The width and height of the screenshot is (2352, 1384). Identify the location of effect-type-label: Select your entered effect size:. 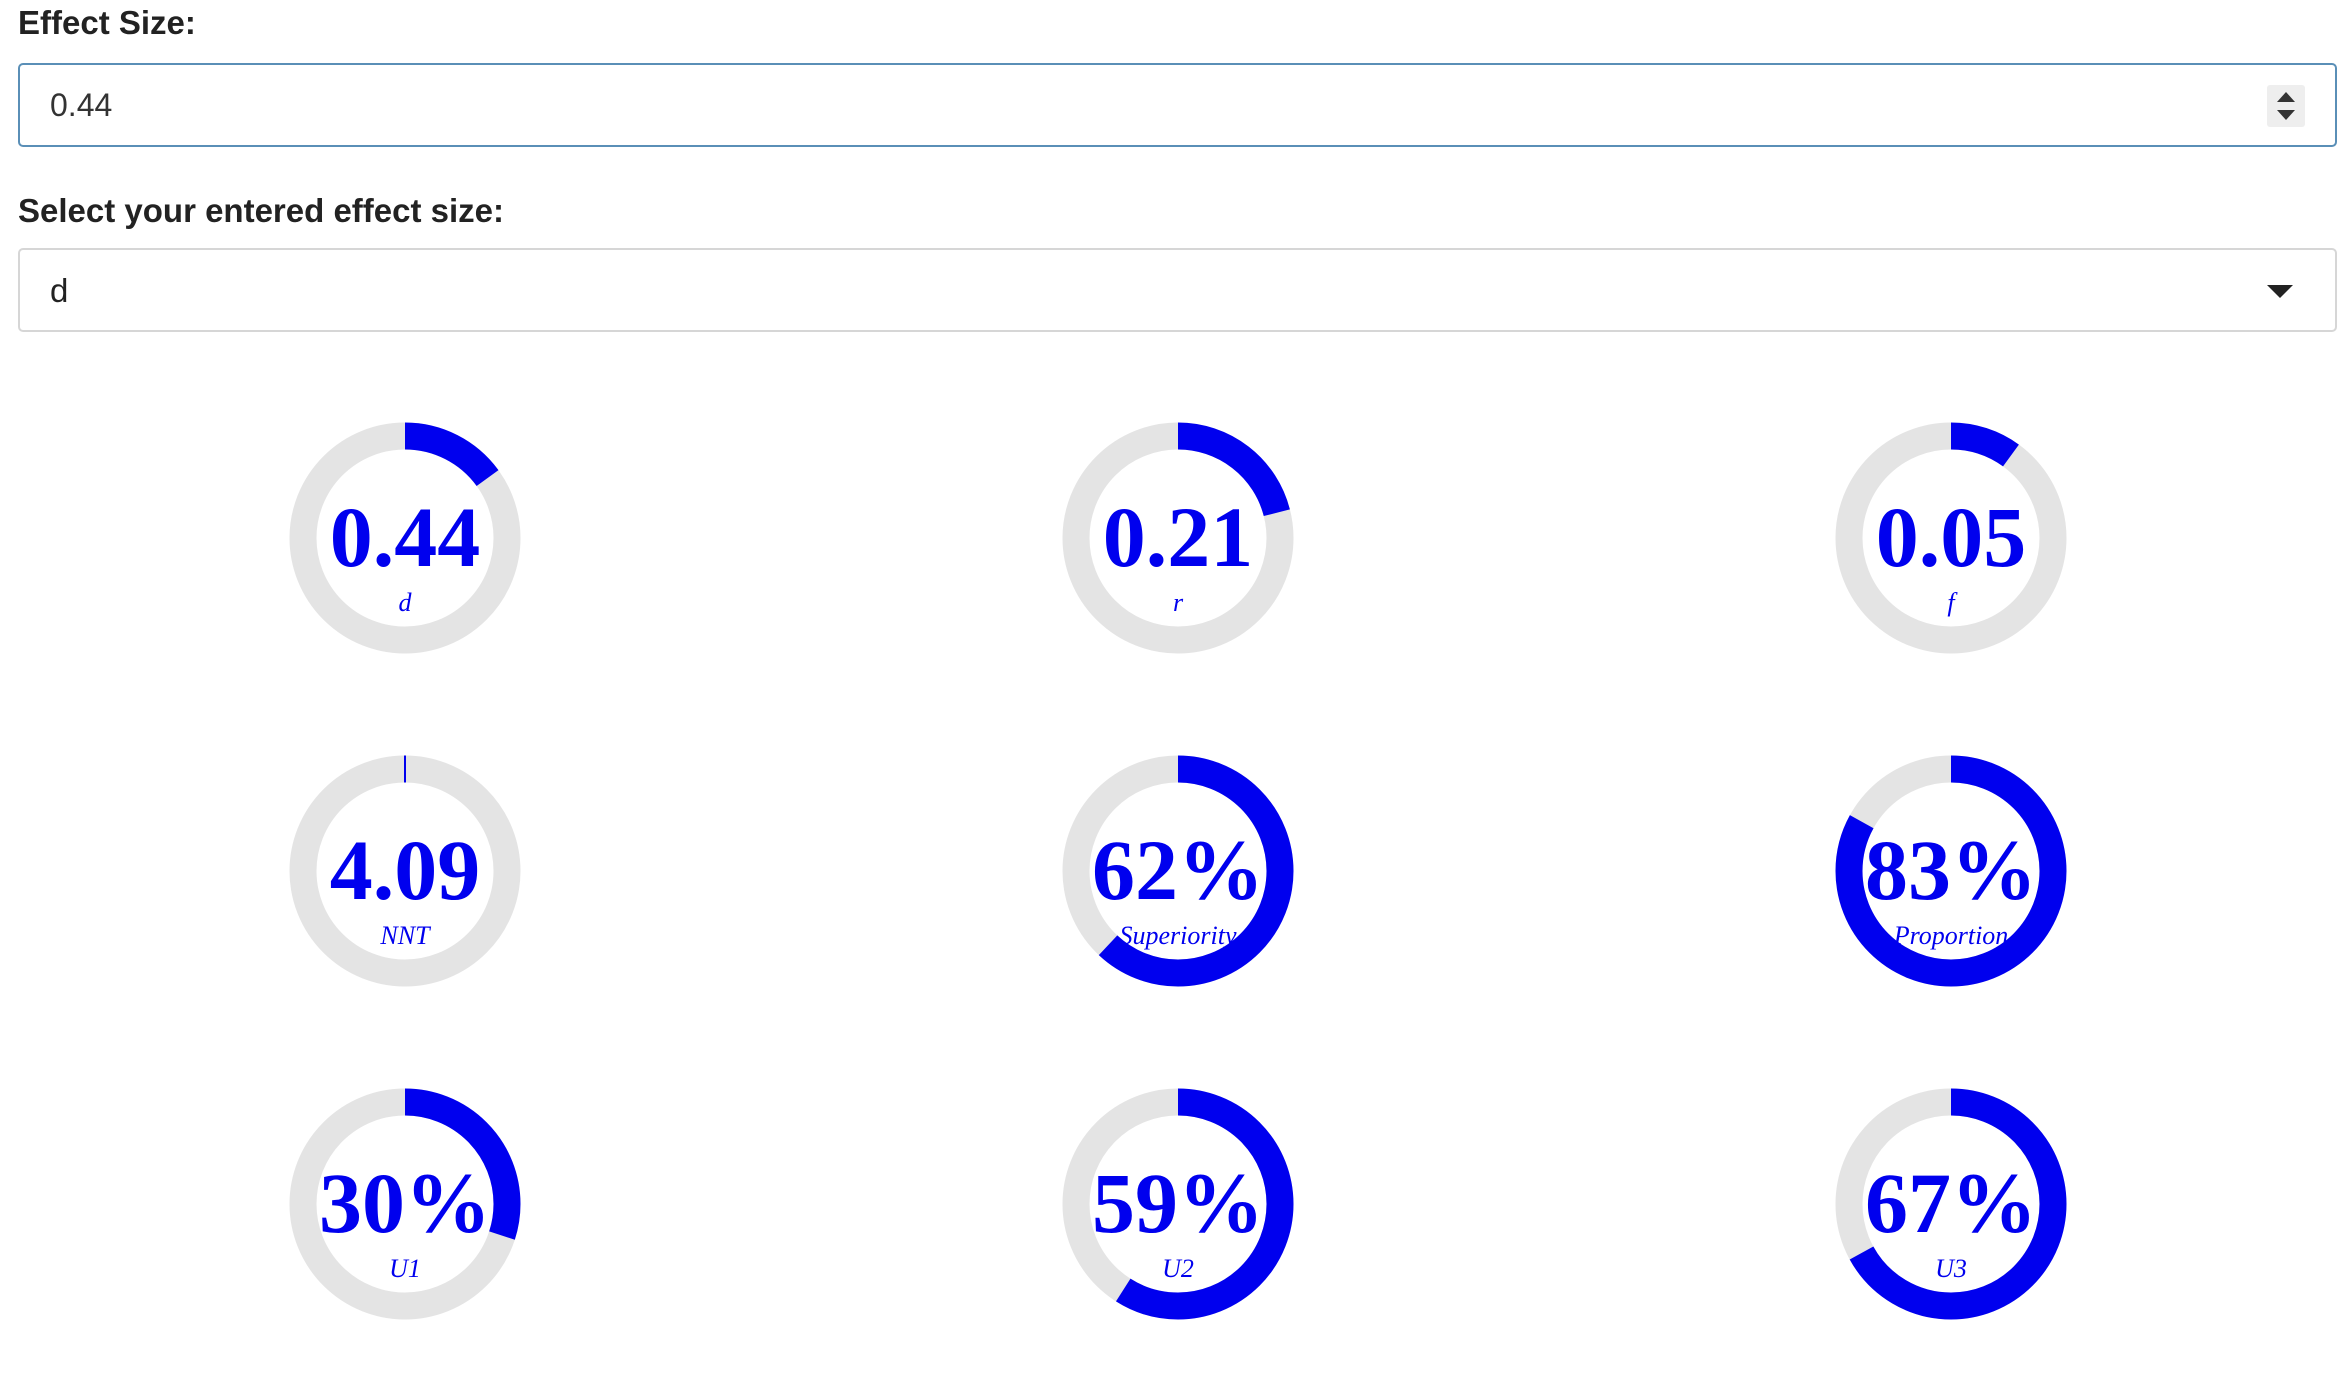
(261, 210).